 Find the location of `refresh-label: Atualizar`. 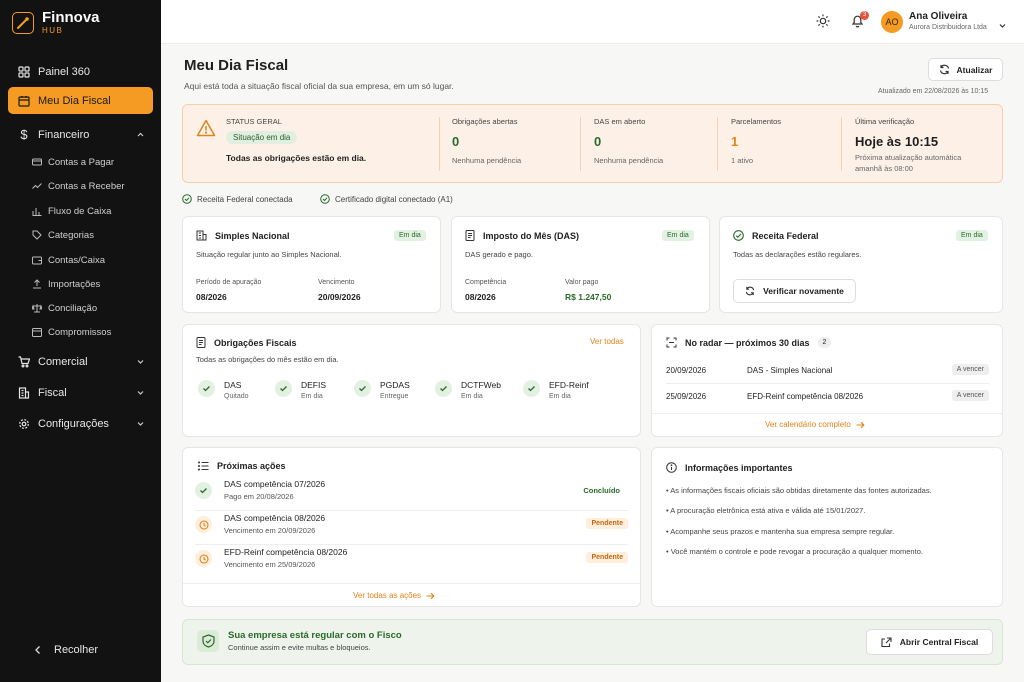

refresh-label: Atualizar is located at coordinates (974, 69).